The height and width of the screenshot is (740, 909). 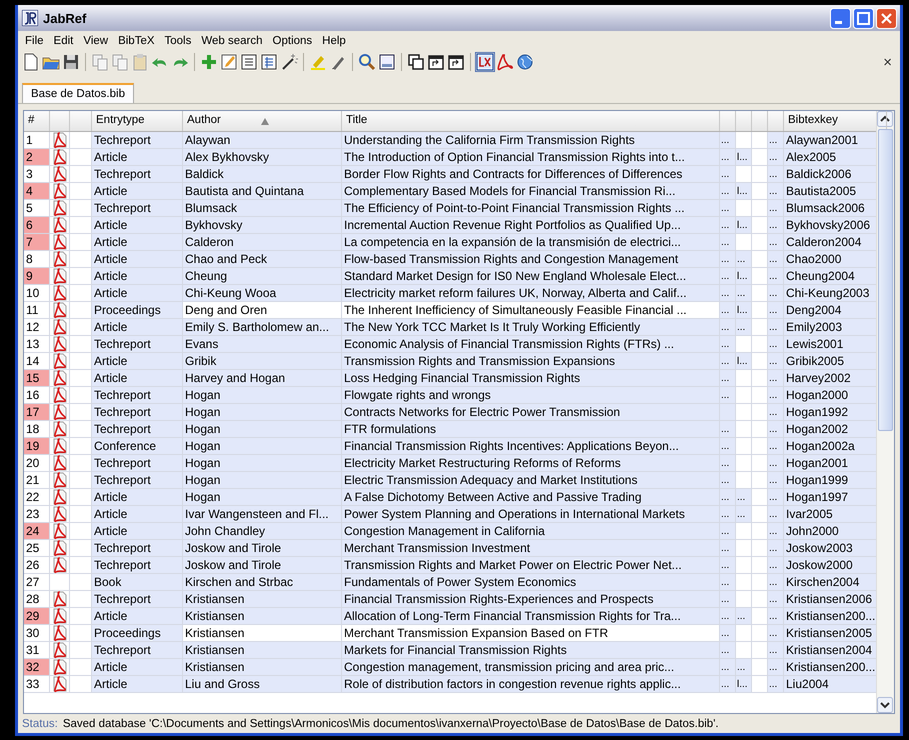 I want to click on table-cell: Alaywan2001, so click(x=830, y=140).